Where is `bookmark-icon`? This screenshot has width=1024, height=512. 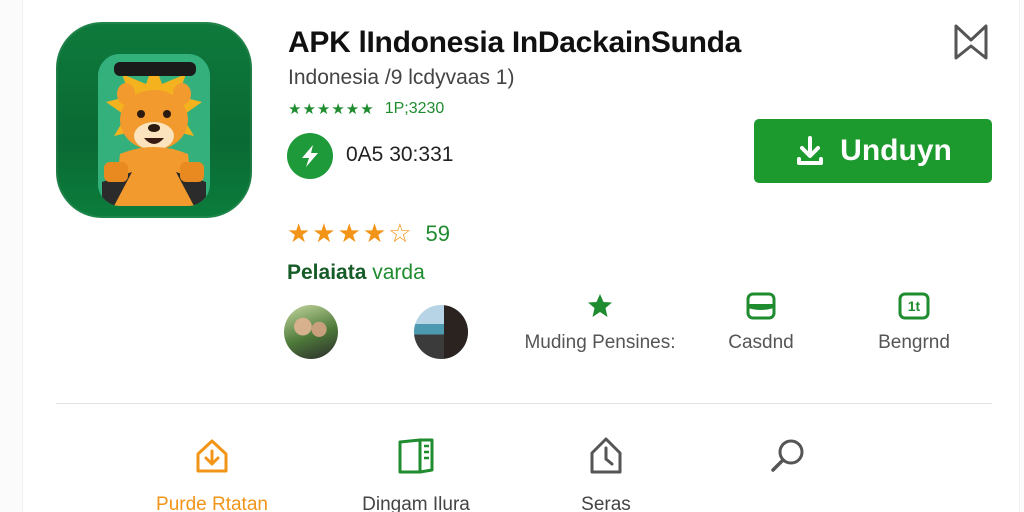 bookmark-icon is located at coordinates (971, 42).